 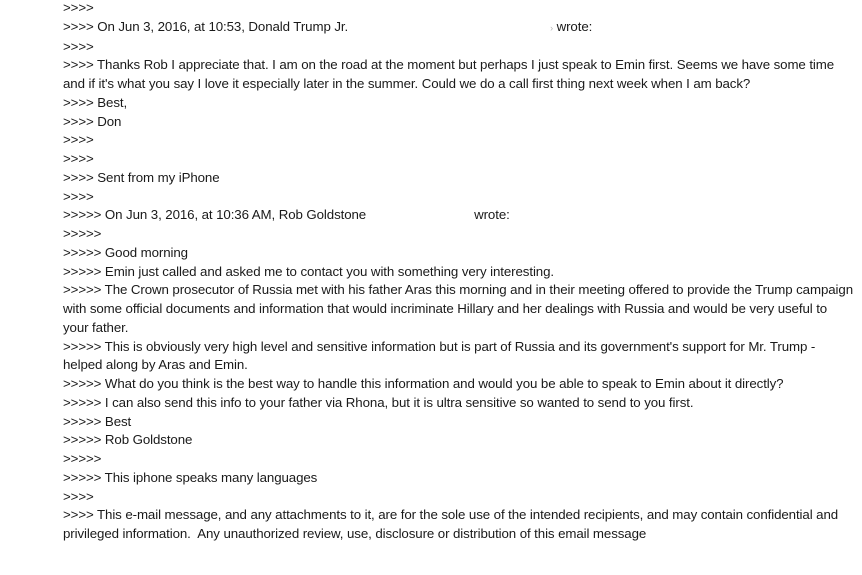 I want to click on signoff-line: >>>> Best,, so click(x=95, y=102).